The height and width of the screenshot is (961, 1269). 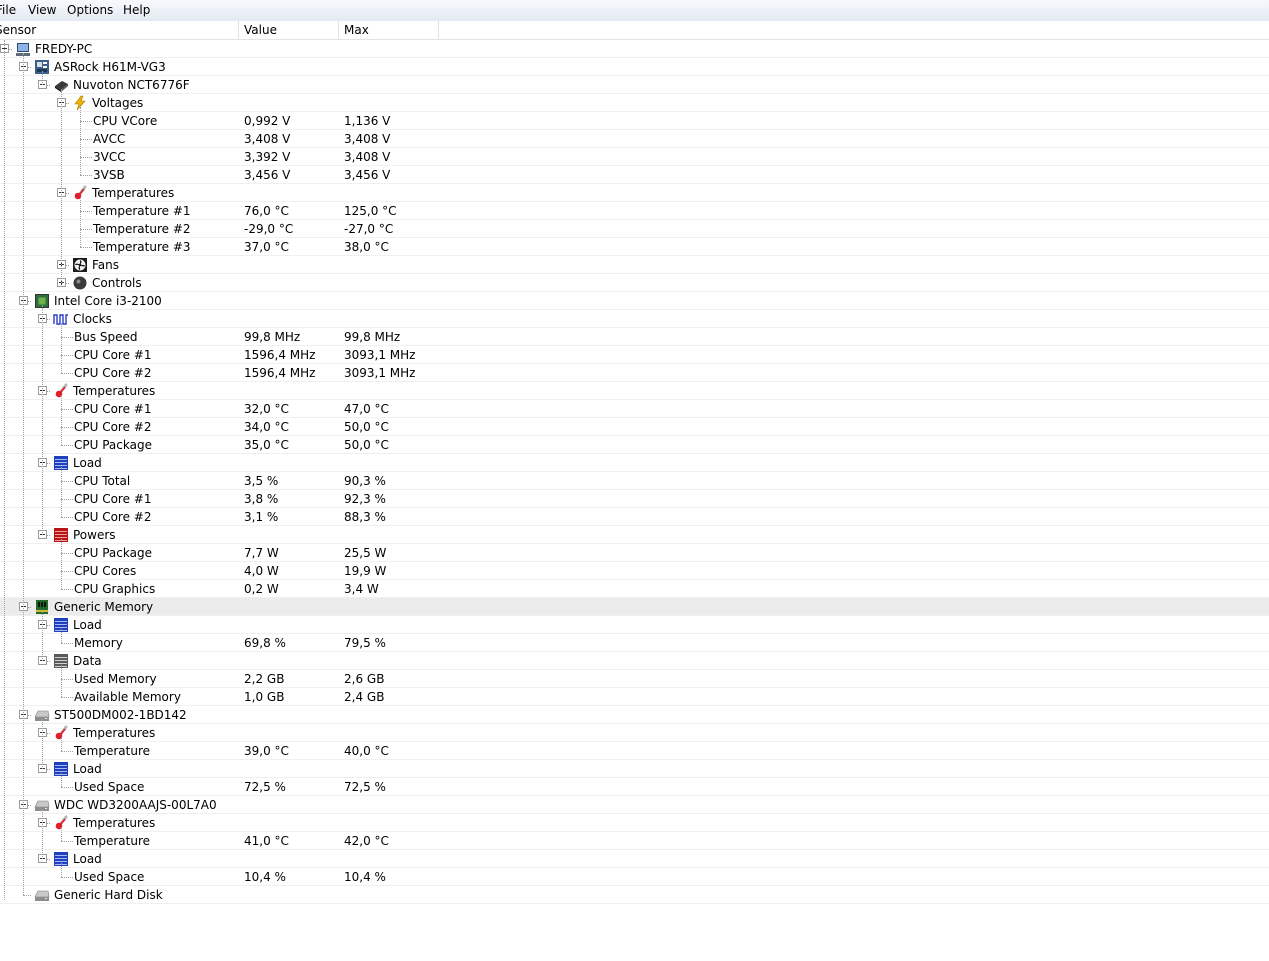 I want to click on row-value: 39,0 °C, so click(x=266, y=751).